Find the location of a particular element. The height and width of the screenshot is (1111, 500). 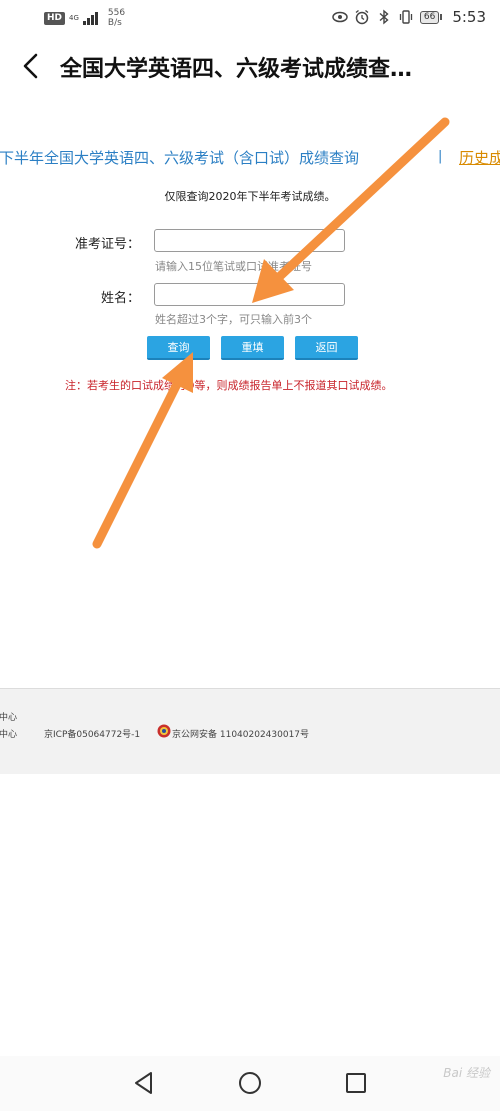

oral-exam-note: 注：若考生的口试成绩为D等，则成绩报告单上不报道其口试成绩。 is located at coordinates (229, 385).